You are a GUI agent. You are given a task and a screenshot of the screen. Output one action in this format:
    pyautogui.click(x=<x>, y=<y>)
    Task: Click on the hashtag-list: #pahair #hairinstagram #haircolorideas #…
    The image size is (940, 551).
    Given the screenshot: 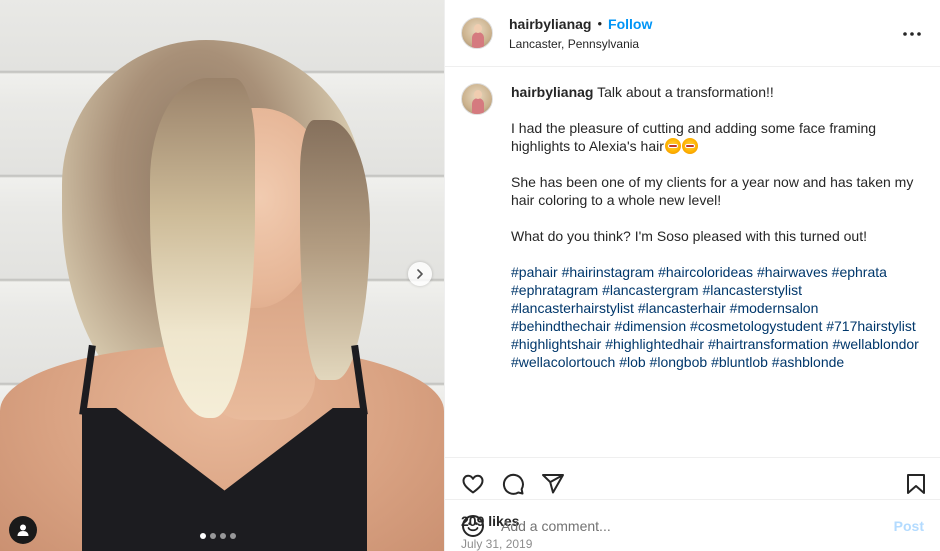 What is the action you would take?
    pyautogui.click(x=716, y=317)
    